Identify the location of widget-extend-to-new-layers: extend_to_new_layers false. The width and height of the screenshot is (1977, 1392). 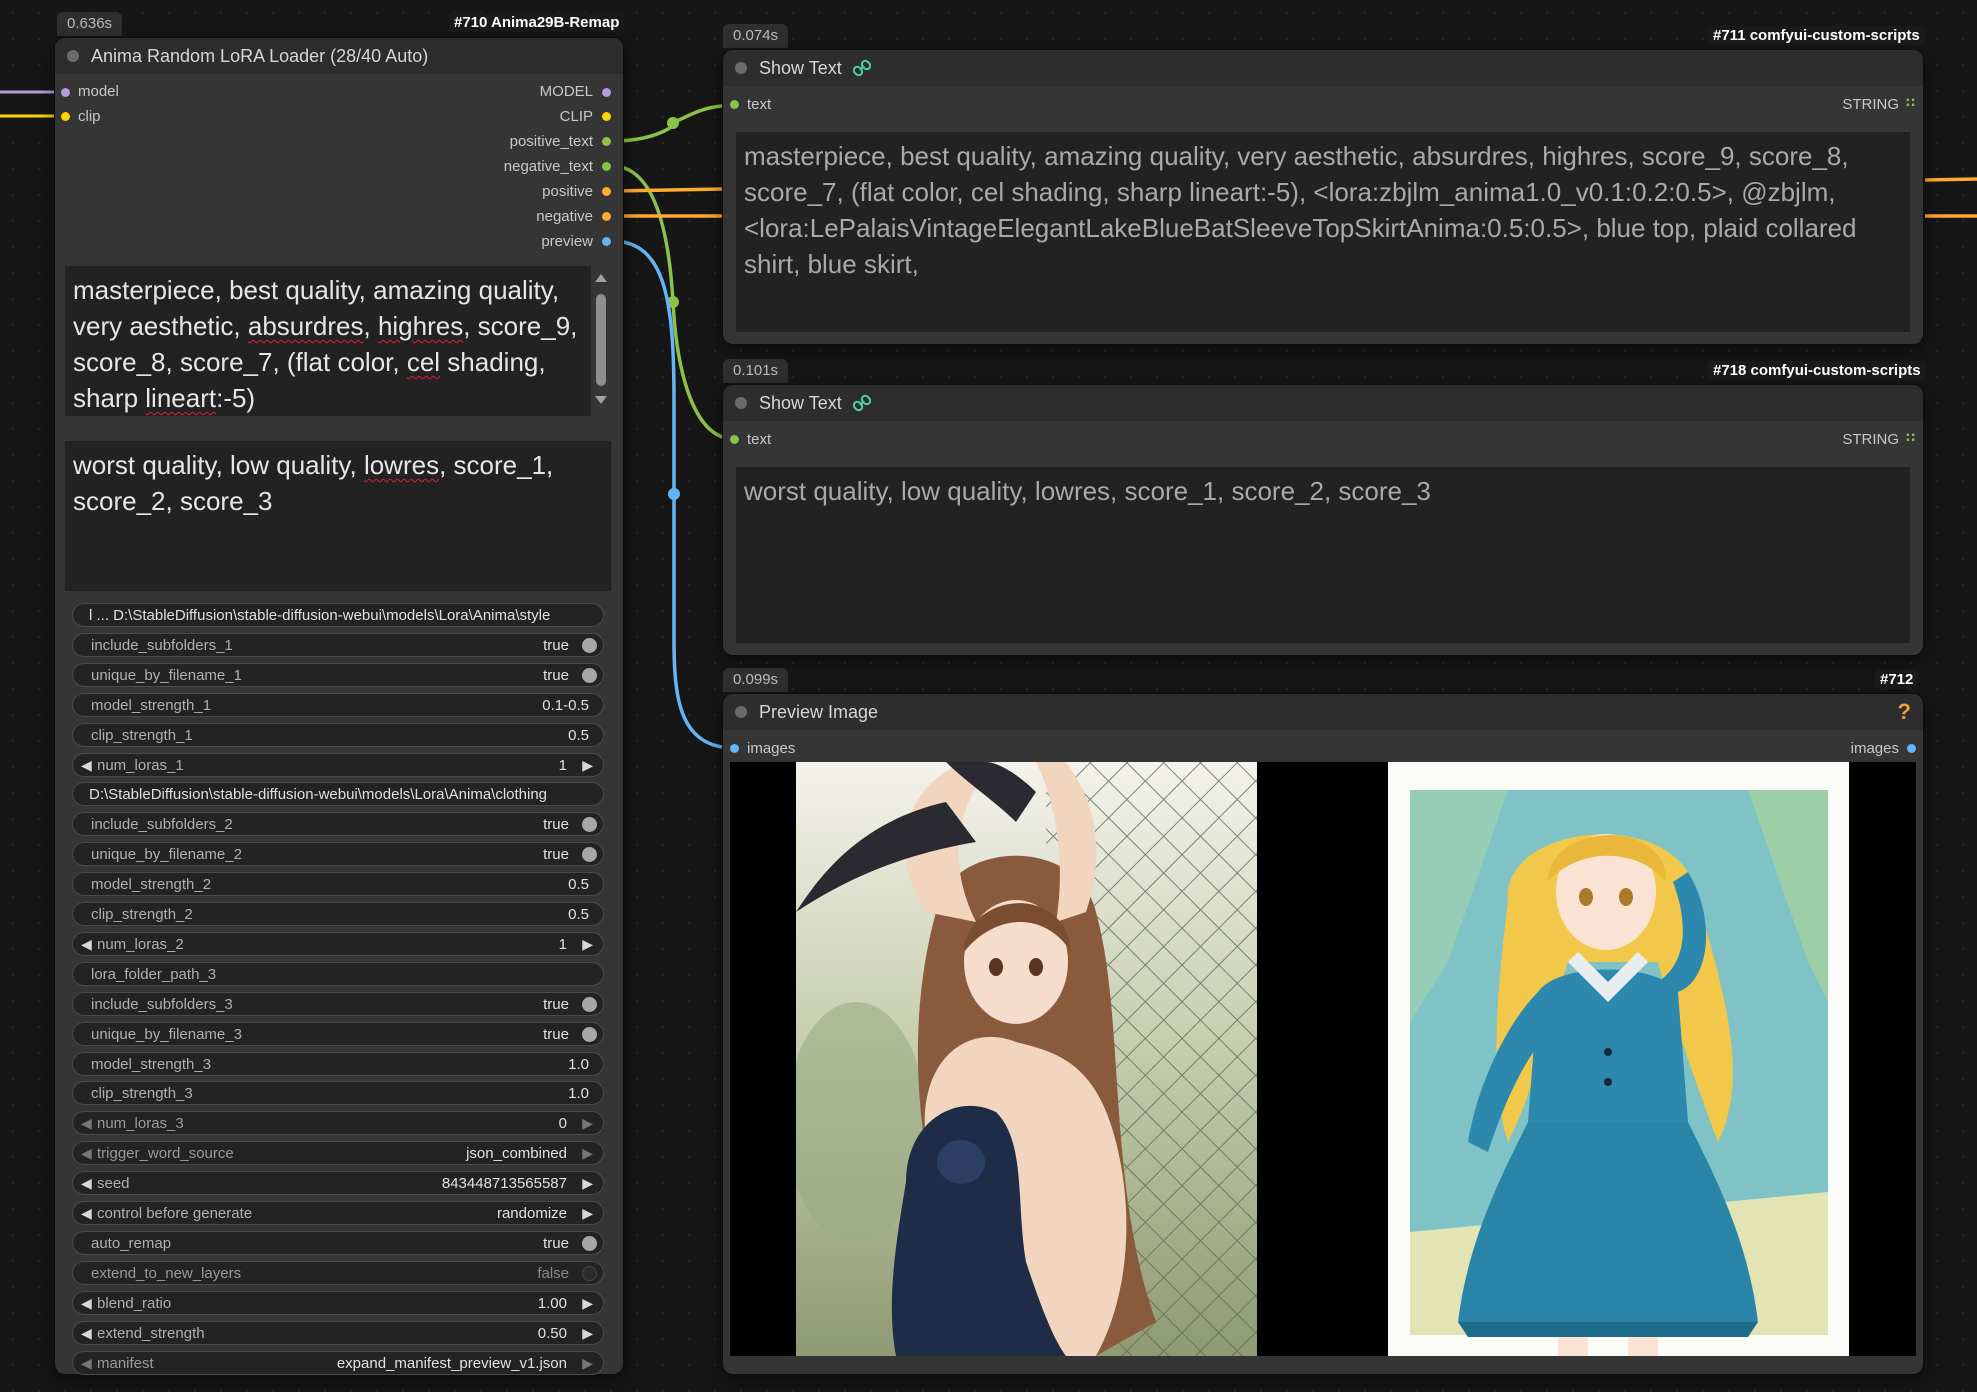
(338, 1272).